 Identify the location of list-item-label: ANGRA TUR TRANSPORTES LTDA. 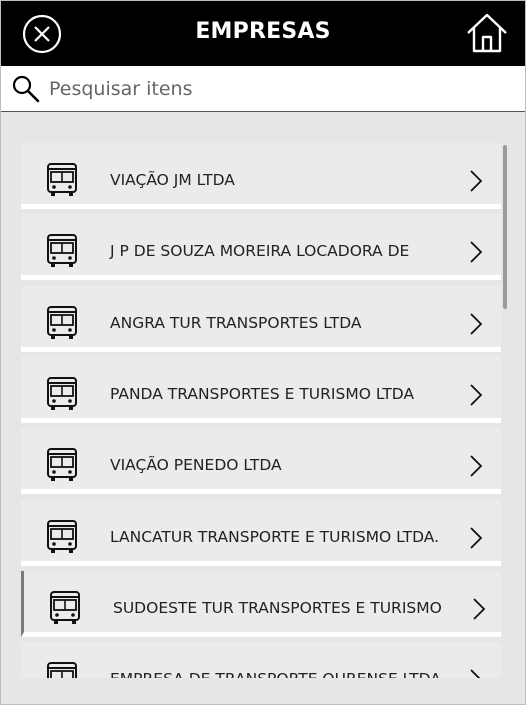
(236, 322).